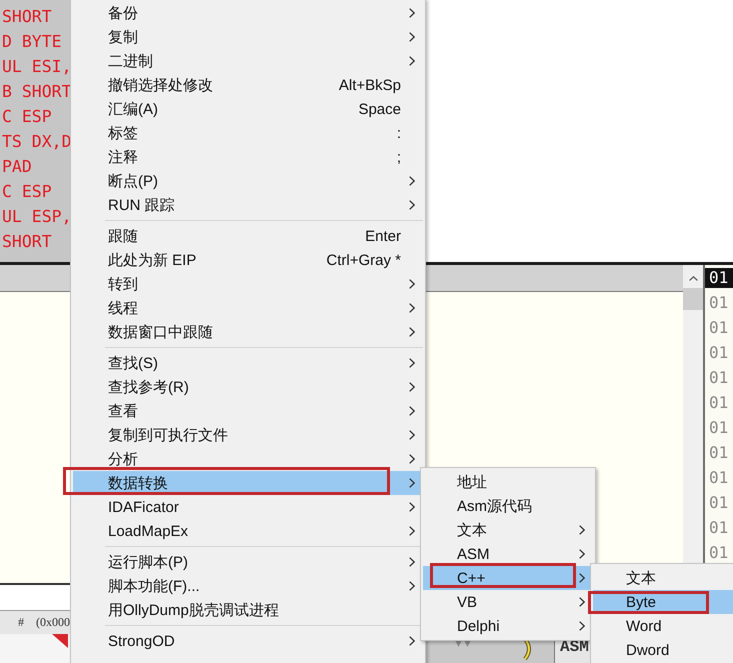 The image size is (733, 663). Describe the element at coordinates (508, 506) in the screenshot. I see `menu-item: Asm源代码` at that location.